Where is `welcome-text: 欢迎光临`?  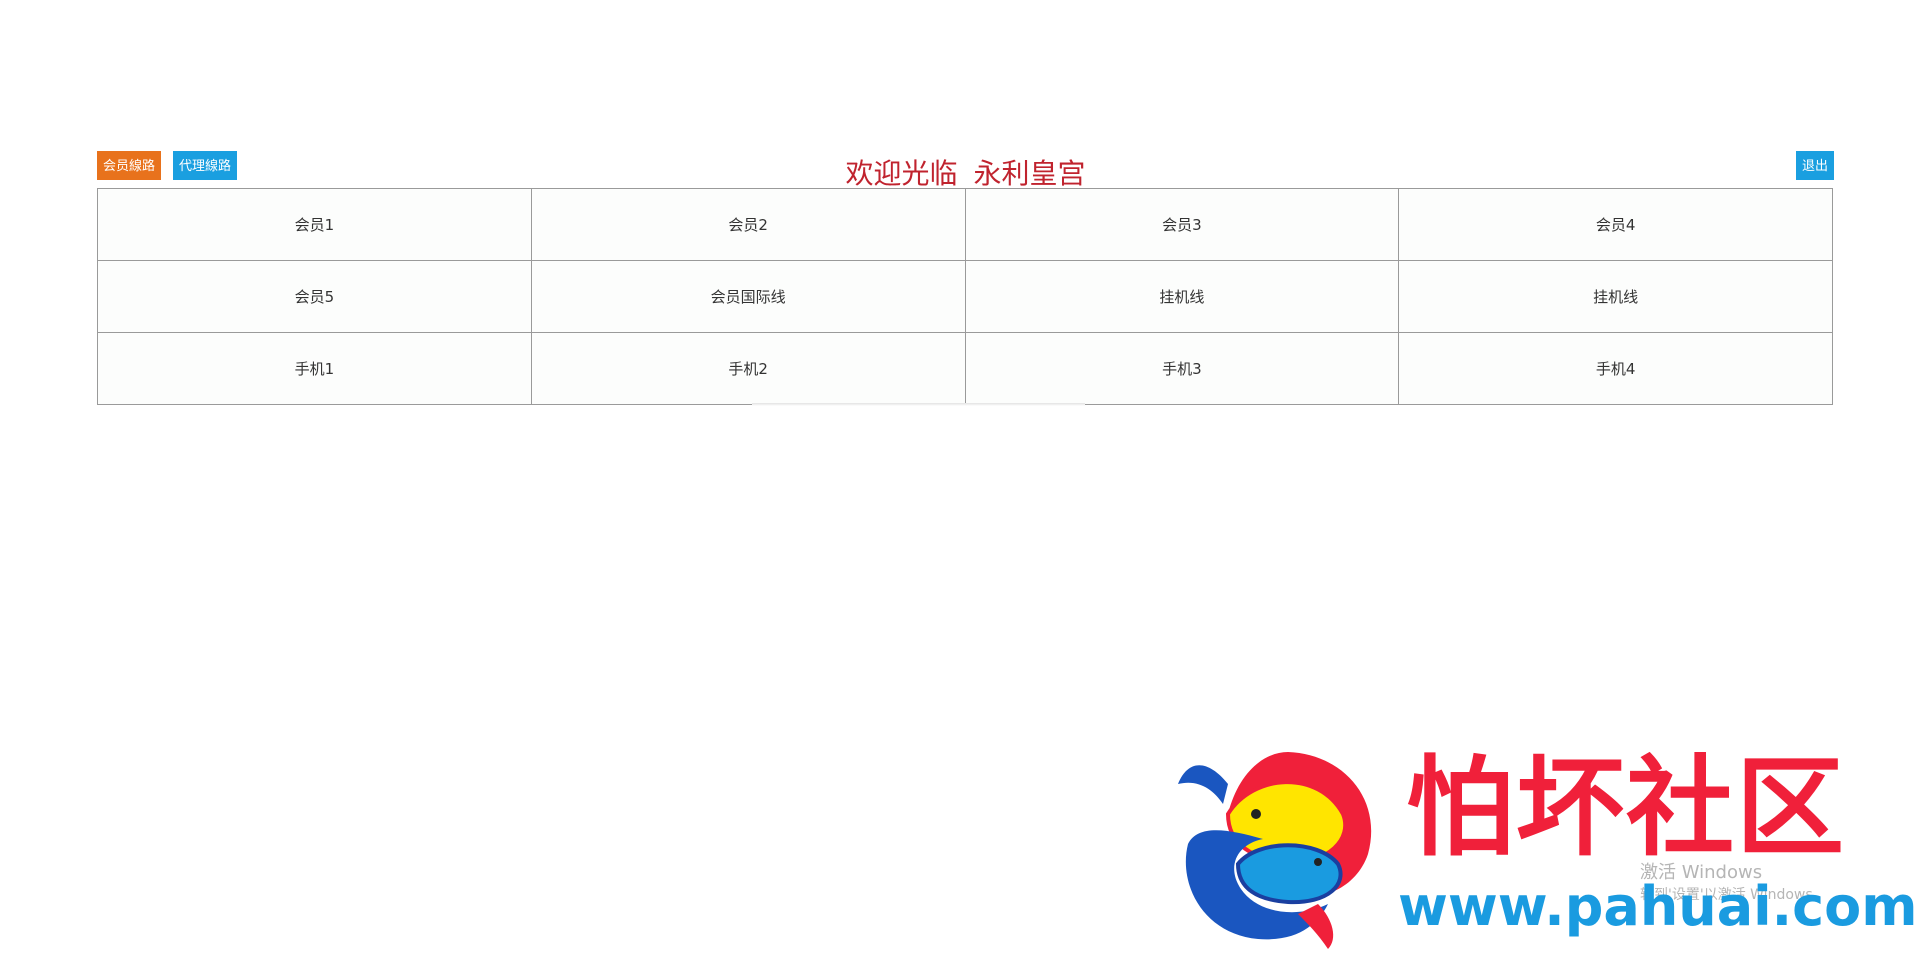 welcome-text: 欢迎光临 is located at coordinates (901, 173).